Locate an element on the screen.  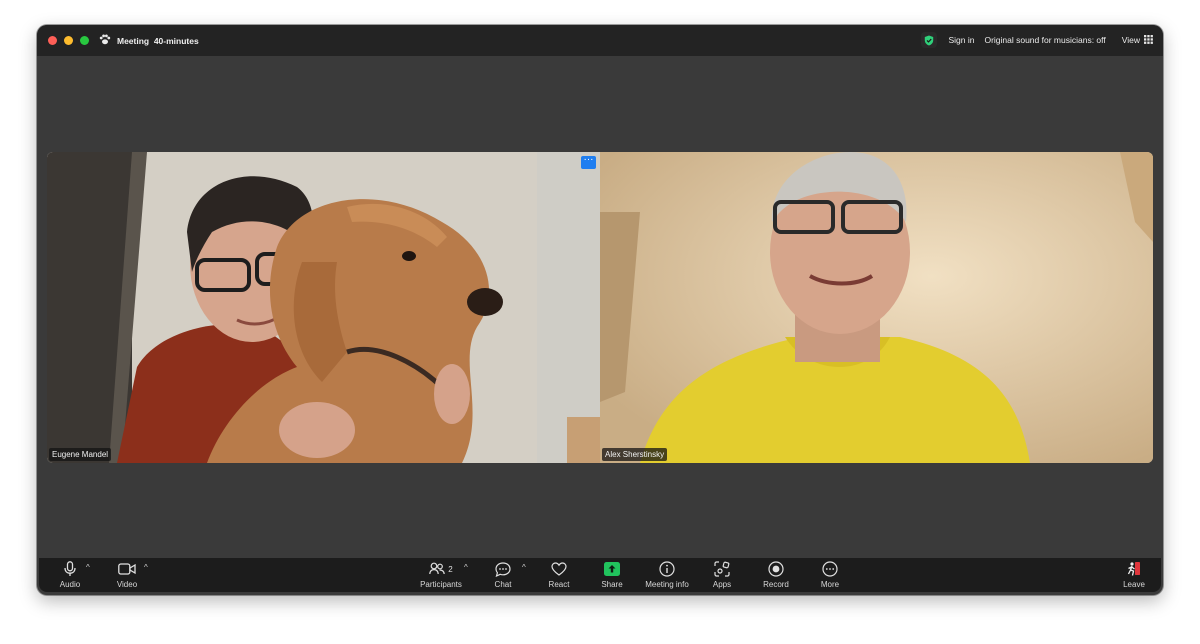
leave-label: Leave is located at coordinates (1134, 584).